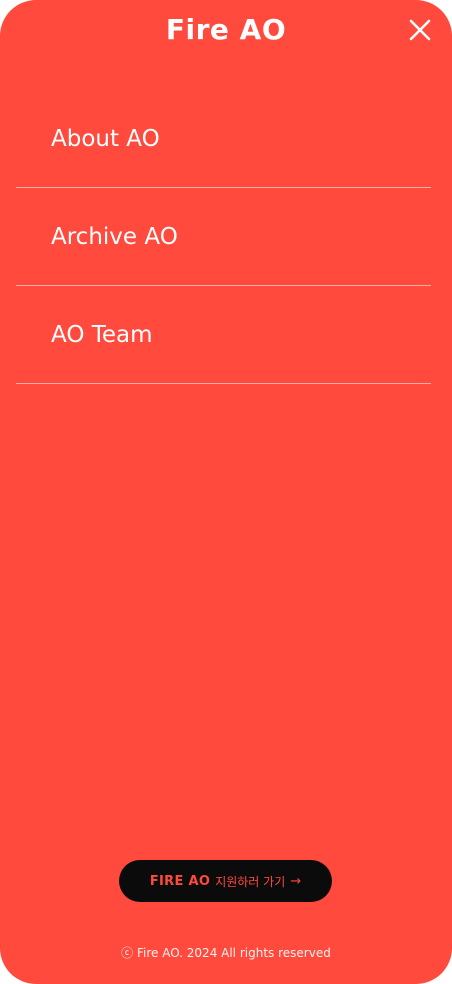 This screenshot has width=452, height=984. What do you see at coordinates (250, 881) in the screenshot?
I see `apply-button-label: 지원하러 가기` at bounding box center [250, 881].